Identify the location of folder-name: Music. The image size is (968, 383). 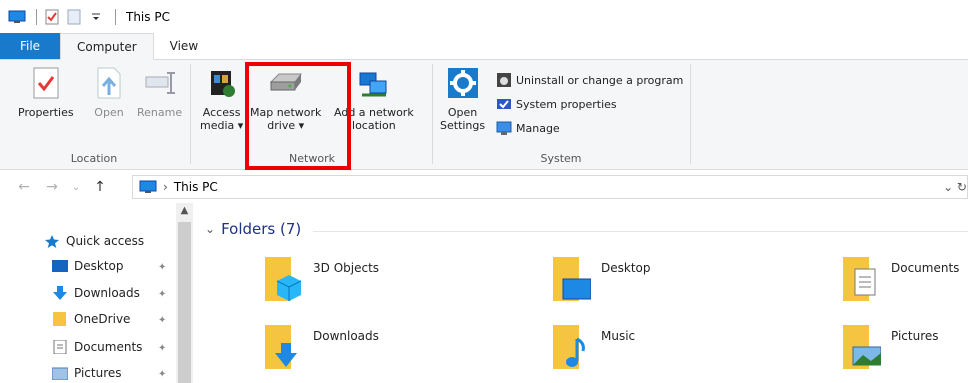
(618, 336).